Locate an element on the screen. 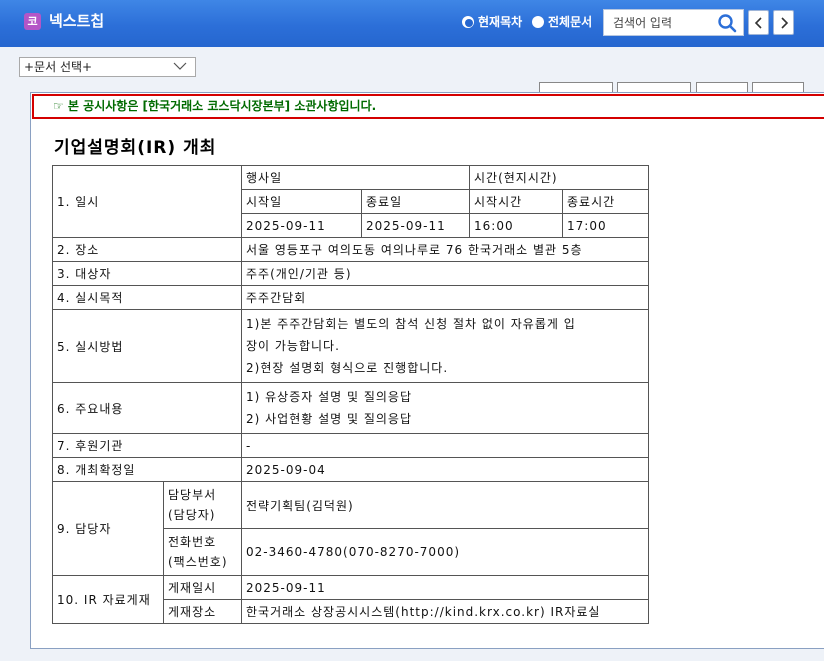  company-logo-icon: 코 is located at coordinates (32, 21).